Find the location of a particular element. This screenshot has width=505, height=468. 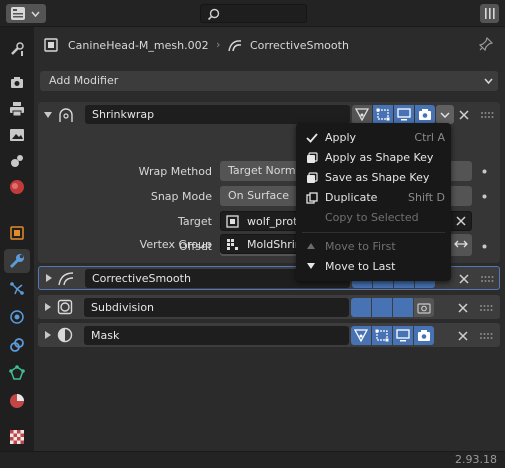

options-button is located at coordinates (489, 13).